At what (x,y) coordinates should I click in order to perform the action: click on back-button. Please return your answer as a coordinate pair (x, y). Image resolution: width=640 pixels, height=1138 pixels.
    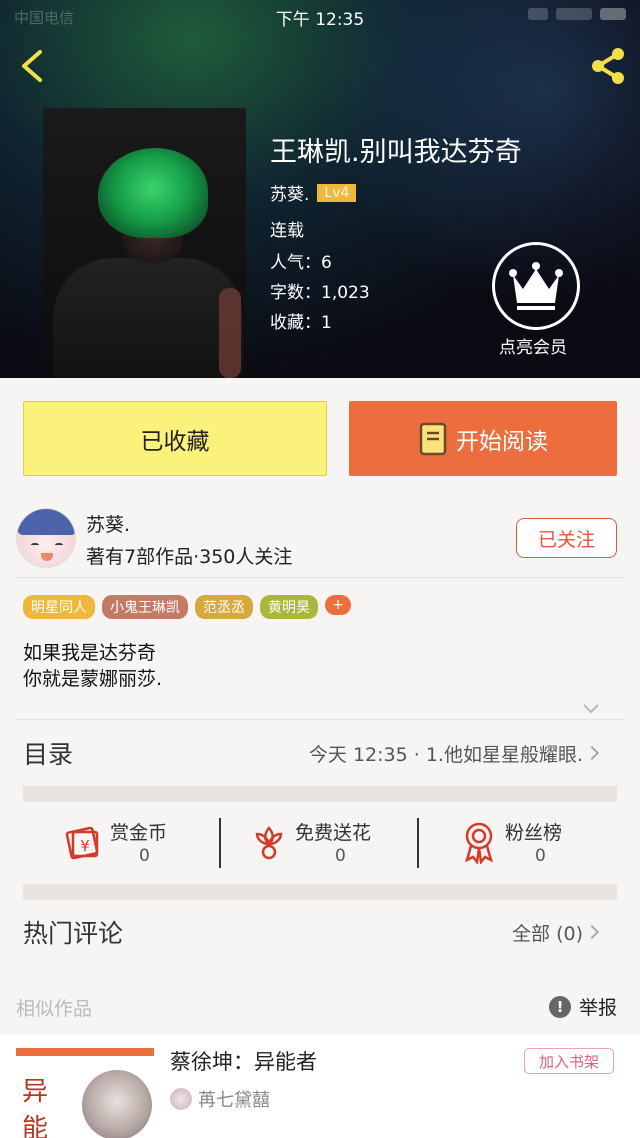
    Looking at the image, I should click on (32, 66).